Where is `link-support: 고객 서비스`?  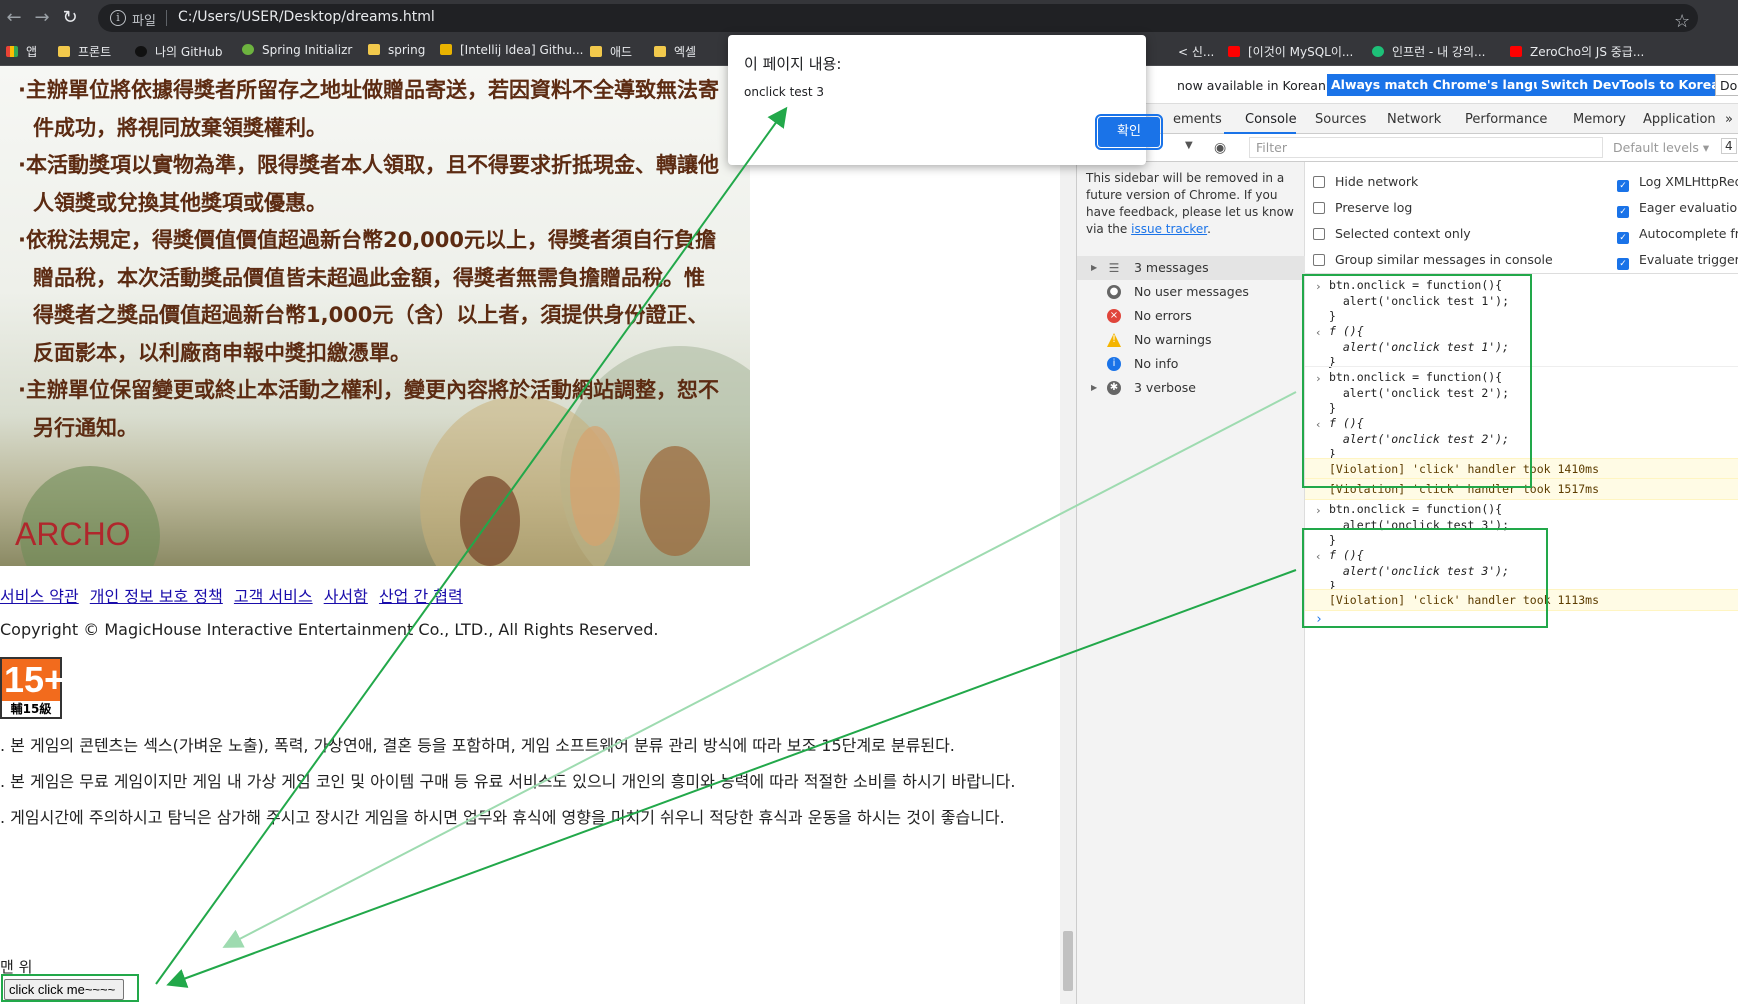
link-support: 고객 서비스 is located at coordinates (273, 596).